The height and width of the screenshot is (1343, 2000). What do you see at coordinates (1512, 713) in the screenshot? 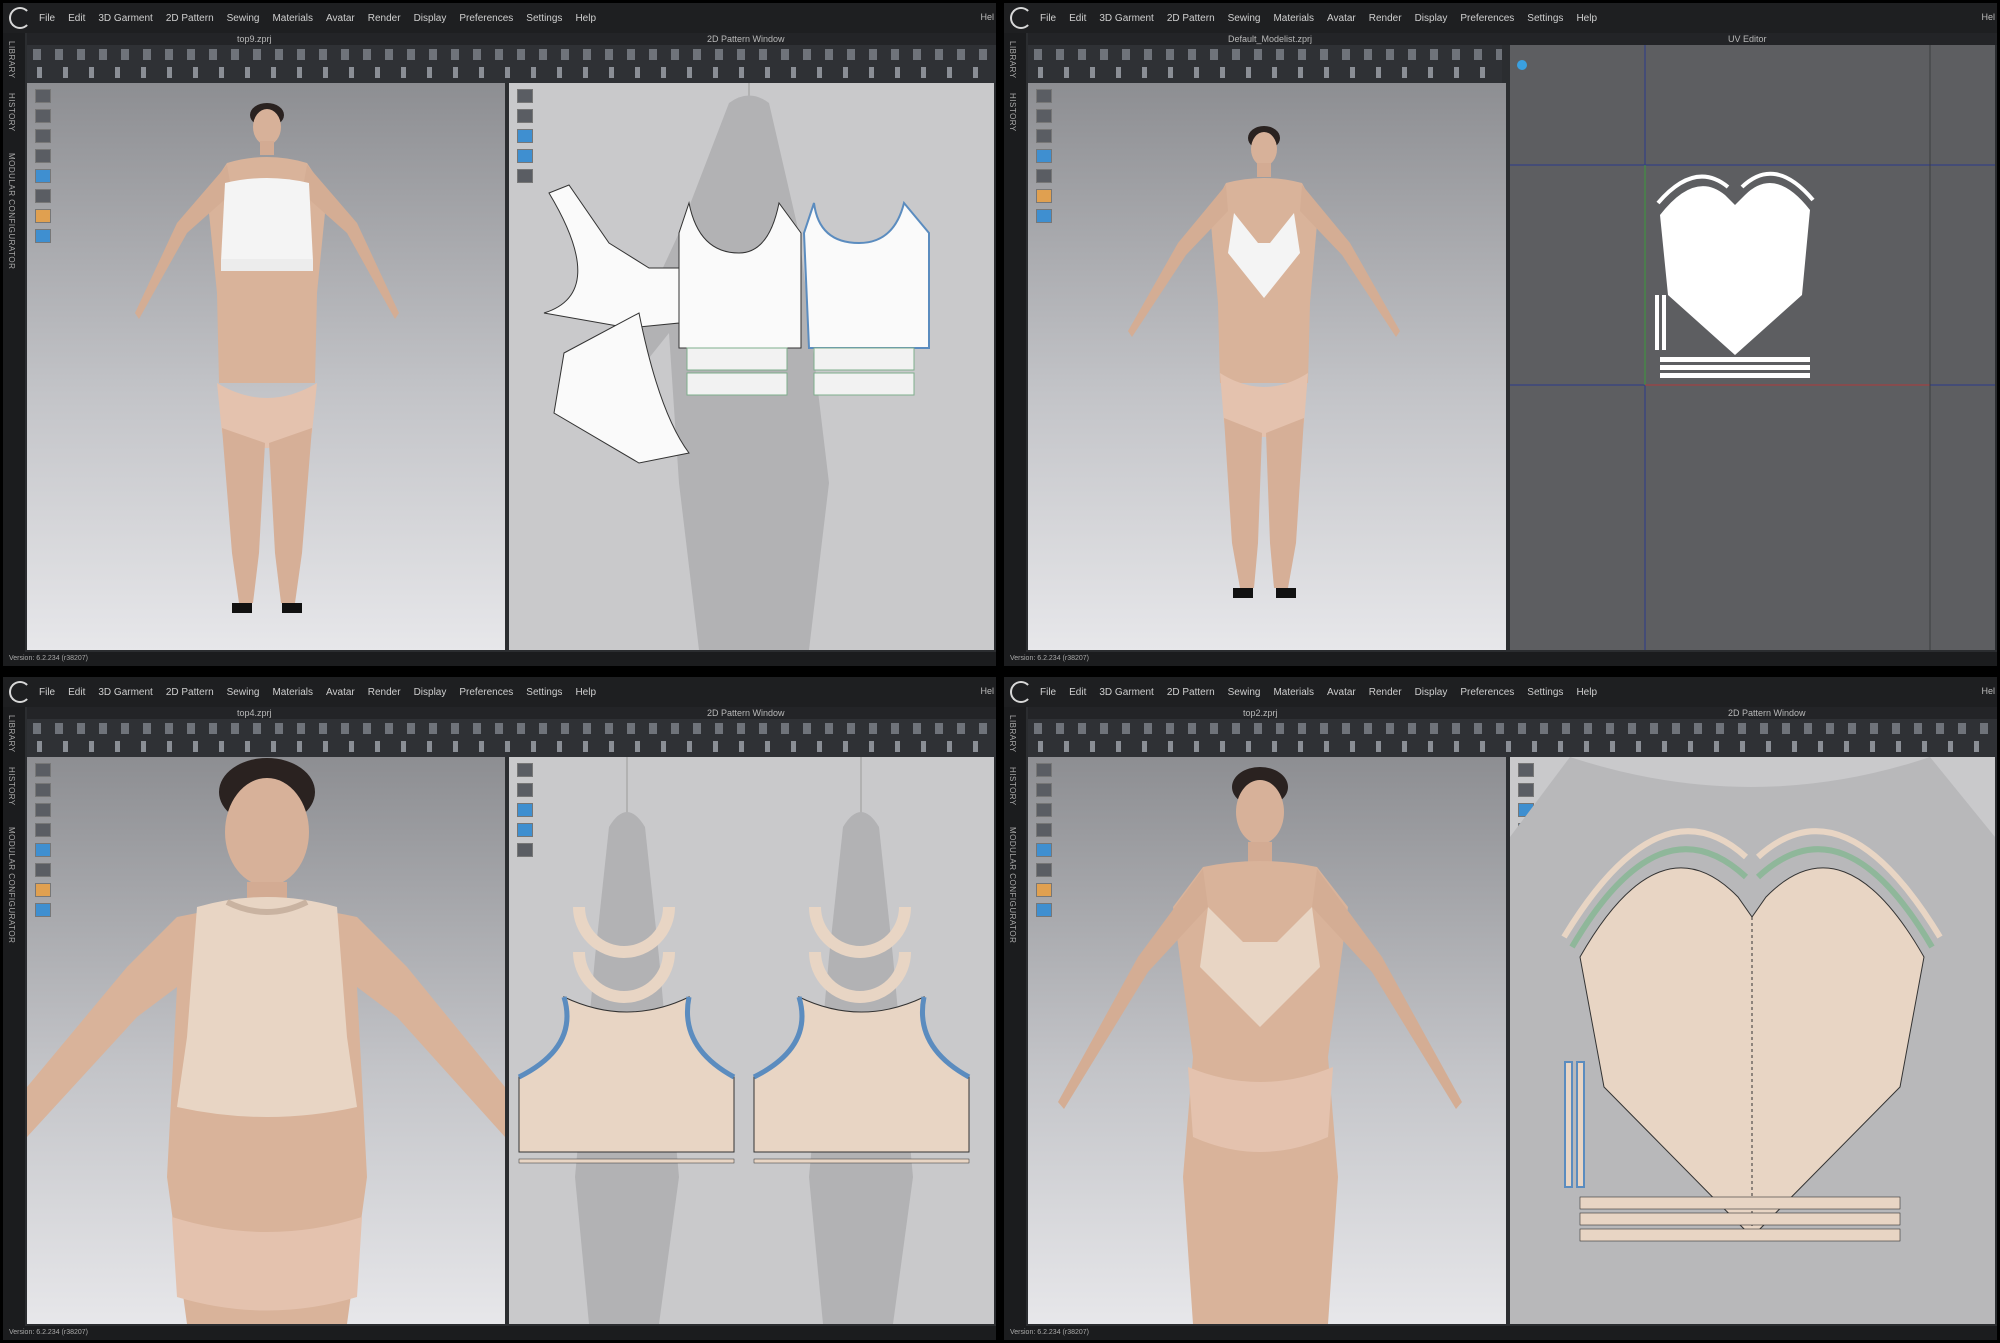
I see `title-bar: top2.zprj 2D Pattern Window` at bounding box center [1512, 713].